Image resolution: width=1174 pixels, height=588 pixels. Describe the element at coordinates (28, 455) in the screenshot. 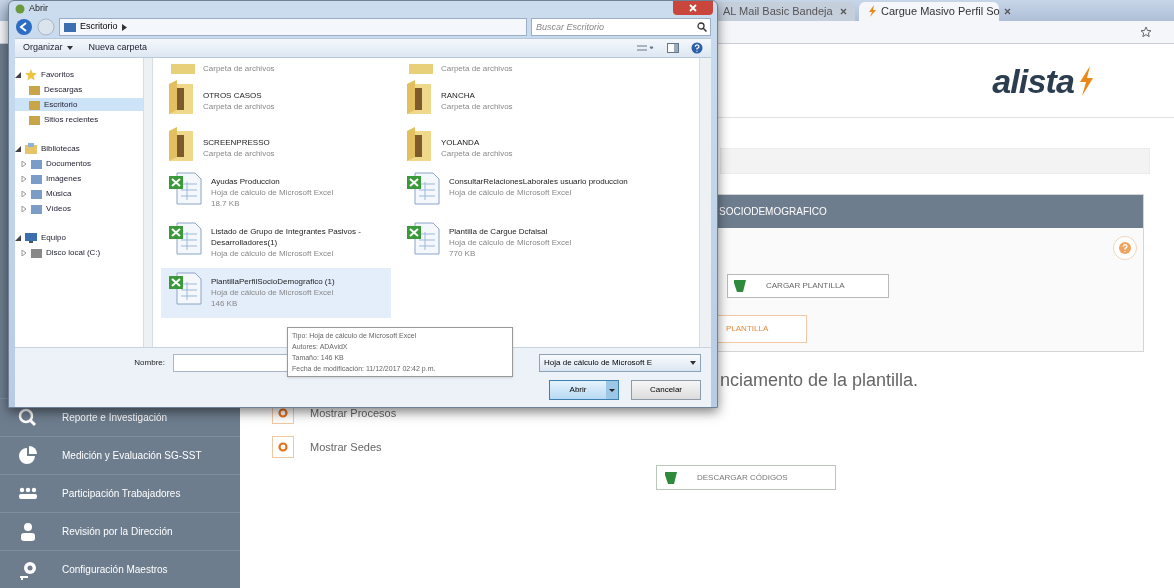

I see `pie-chart-icon` at that location.